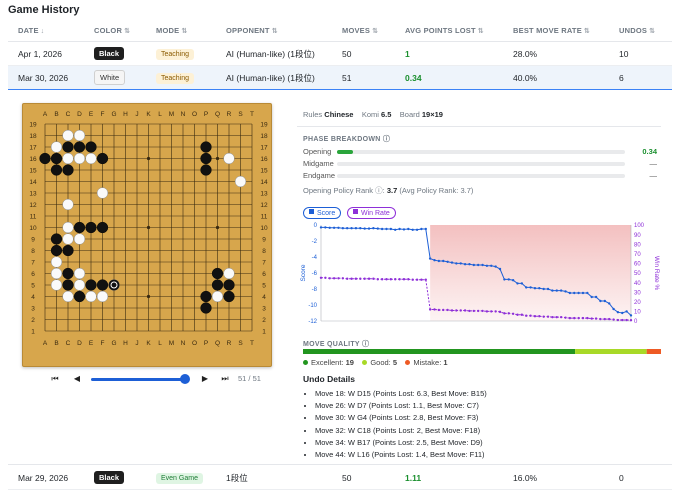  Describe the element at coordinates (110, 77) in the screenshot. I see `color-badge: White` at that location.